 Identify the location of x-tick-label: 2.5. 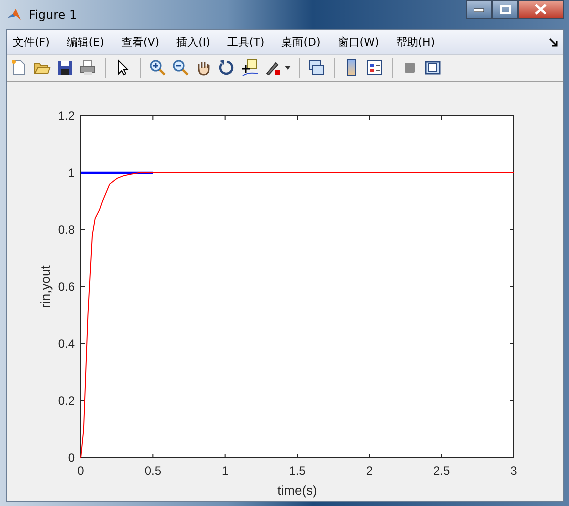
(442, 471).